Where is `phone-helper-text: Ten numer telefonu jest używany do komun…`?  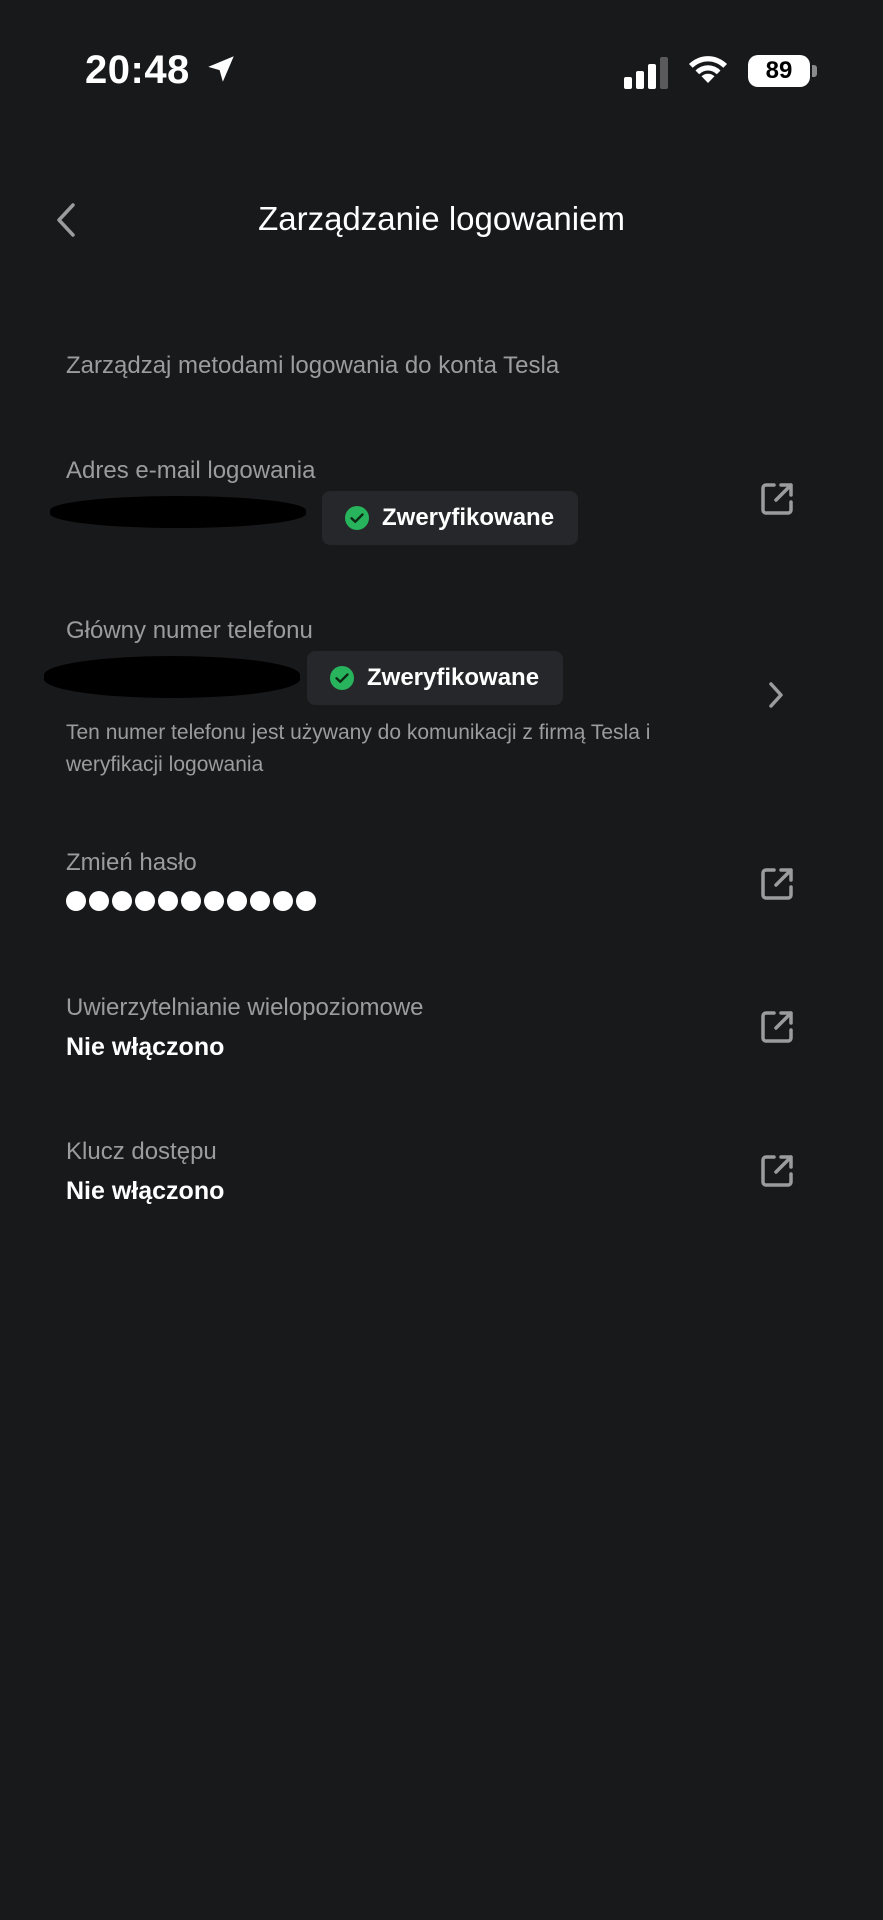
phone-helper-text: Ten numer telefonu jest używany do komun… is located at coordinates (358, 748).